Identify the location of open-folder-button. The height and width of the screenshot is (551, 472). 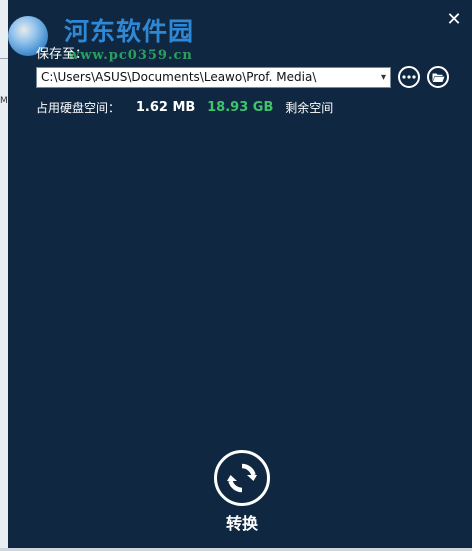
(438, 77).